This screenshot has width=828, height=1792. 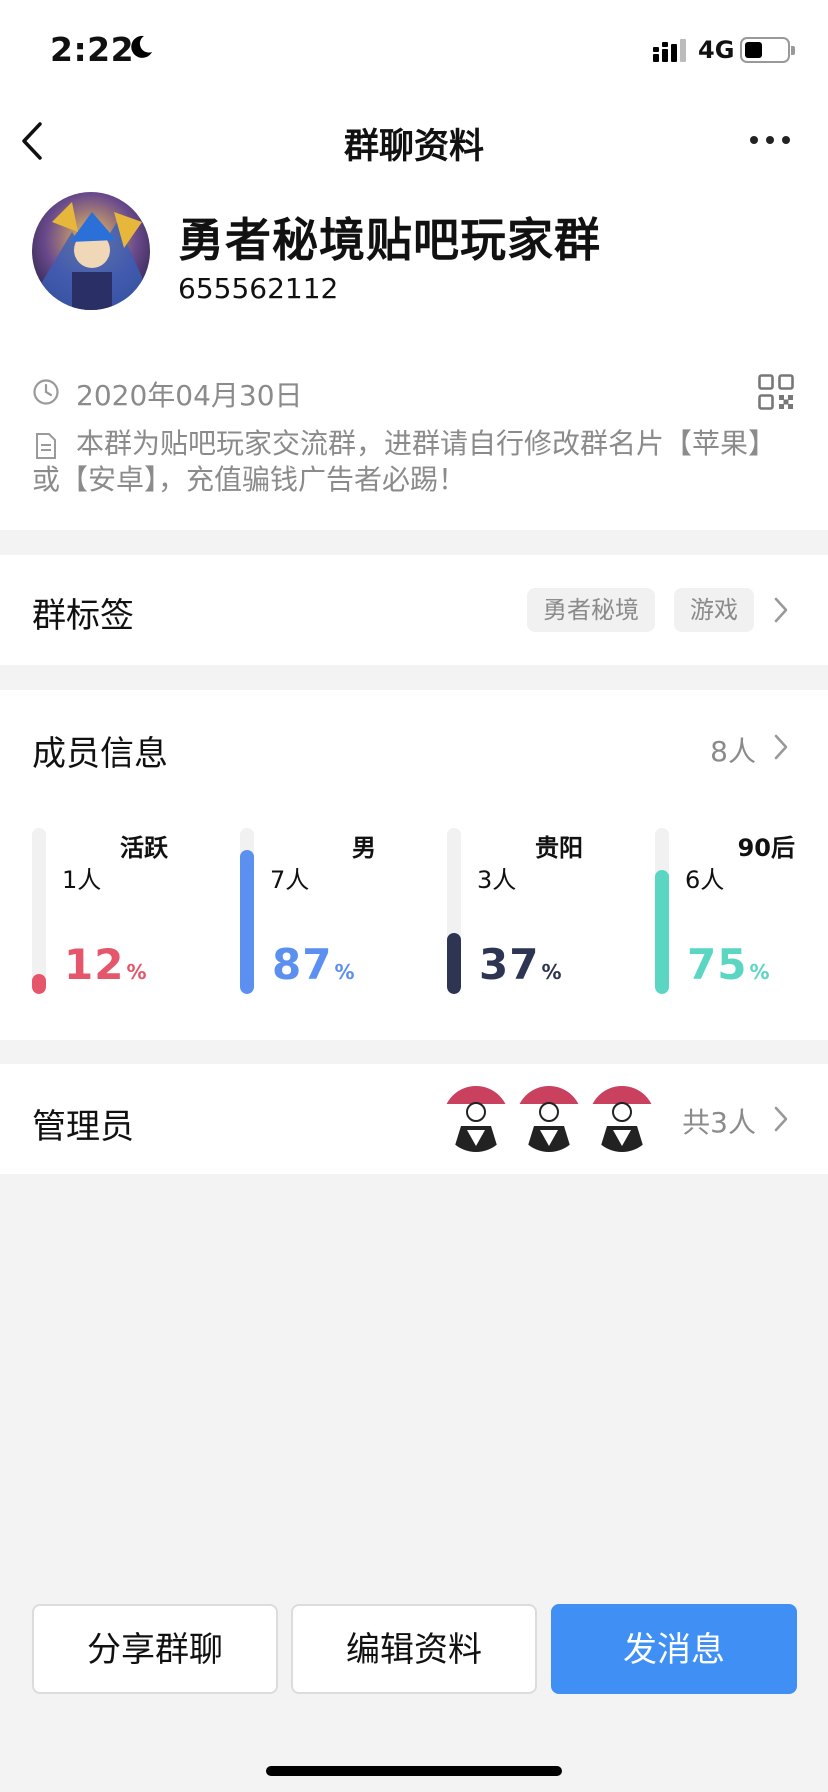 What do you see at coordinates (547, 913) in the screenshot?
I see `stat-location: 贵阳 3人 37%` at bounding box center [547, 913].